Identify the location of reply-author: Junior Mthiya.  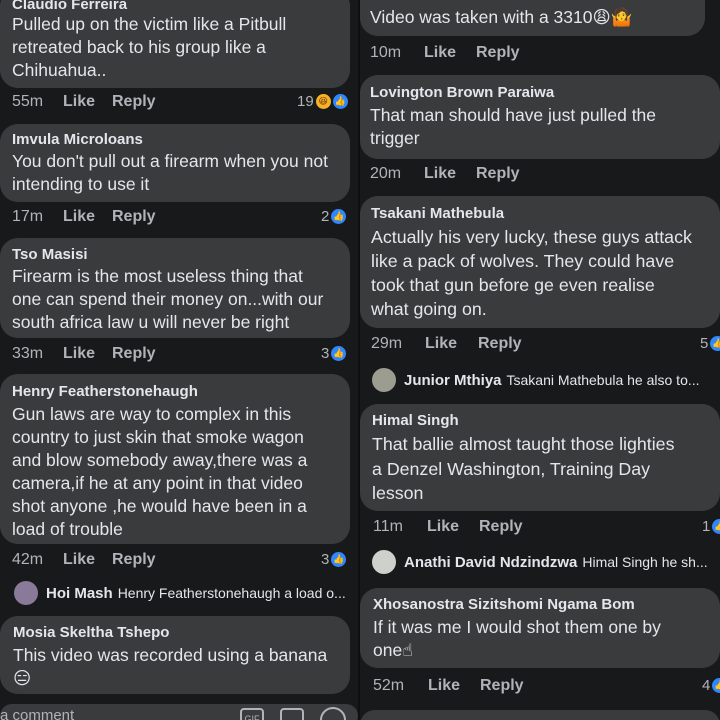
(453, 380).